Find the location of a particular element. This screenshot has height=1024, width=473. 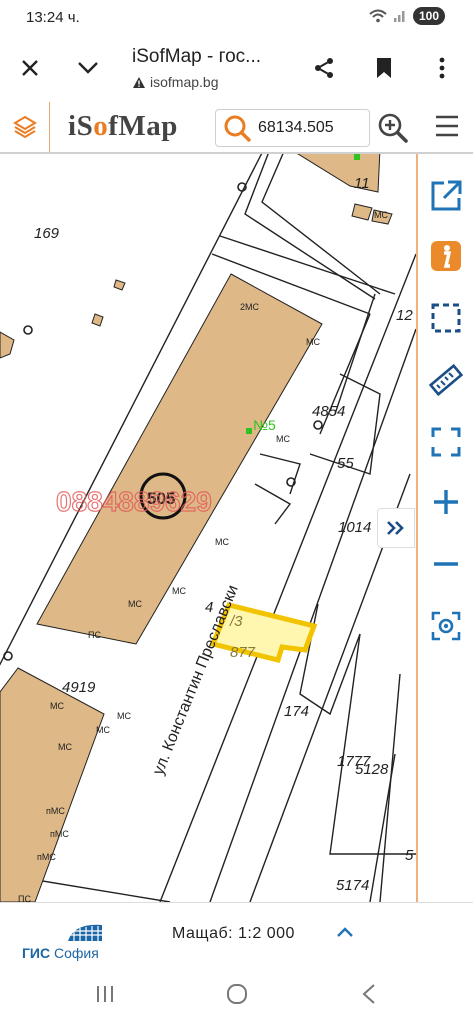

bookmark-icon is located at coordinates (384, 68).